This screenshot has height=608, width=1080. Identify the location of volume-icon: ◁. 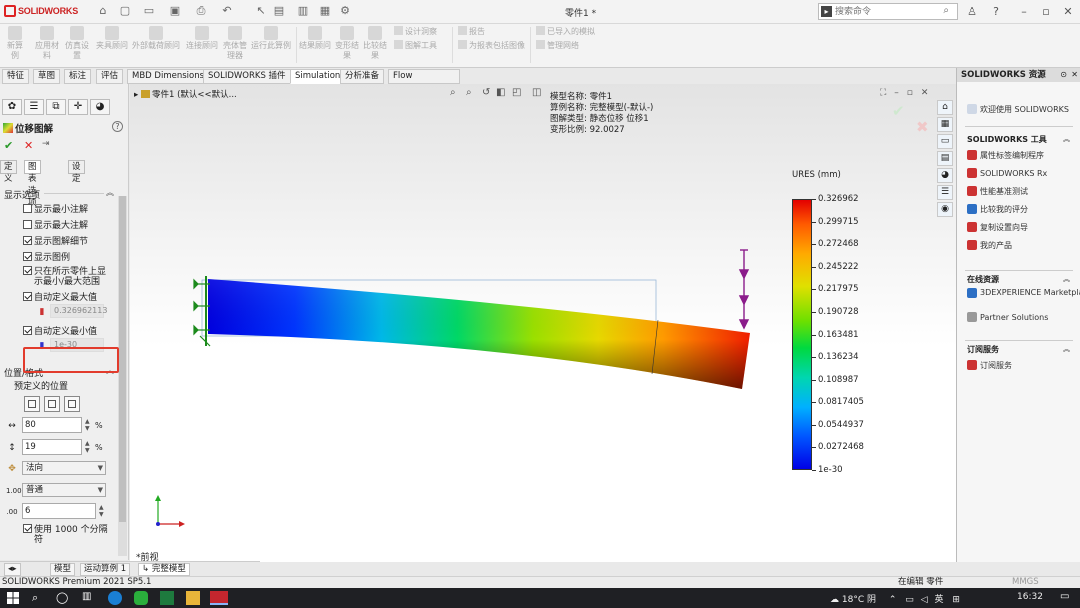
(924, 600).